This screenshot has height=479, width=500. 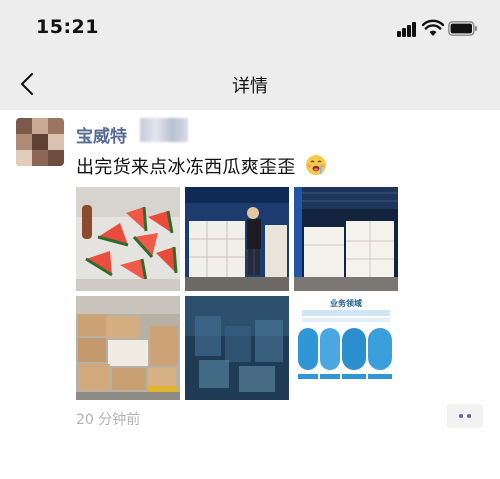 I want to click on status-bar: 15:21, so click(x=250, y=29).